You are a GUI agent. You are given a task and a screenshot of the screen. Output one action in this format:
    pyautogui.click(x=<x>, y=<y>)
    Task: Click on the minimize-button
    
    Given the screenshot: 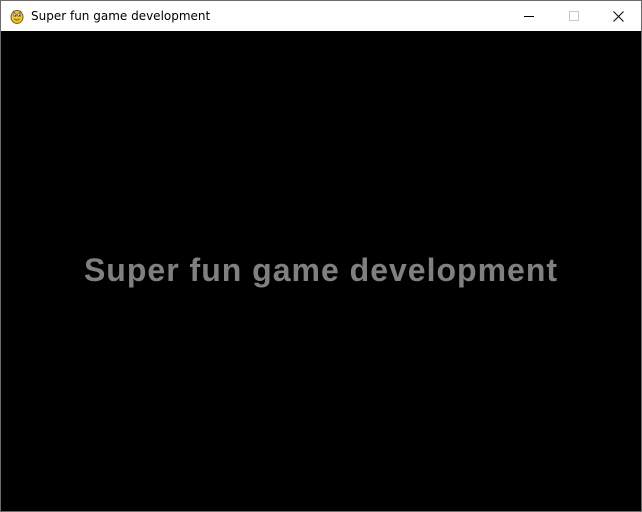 What is the action you would take?
    pyautogui.click(x=528, y=16)
    